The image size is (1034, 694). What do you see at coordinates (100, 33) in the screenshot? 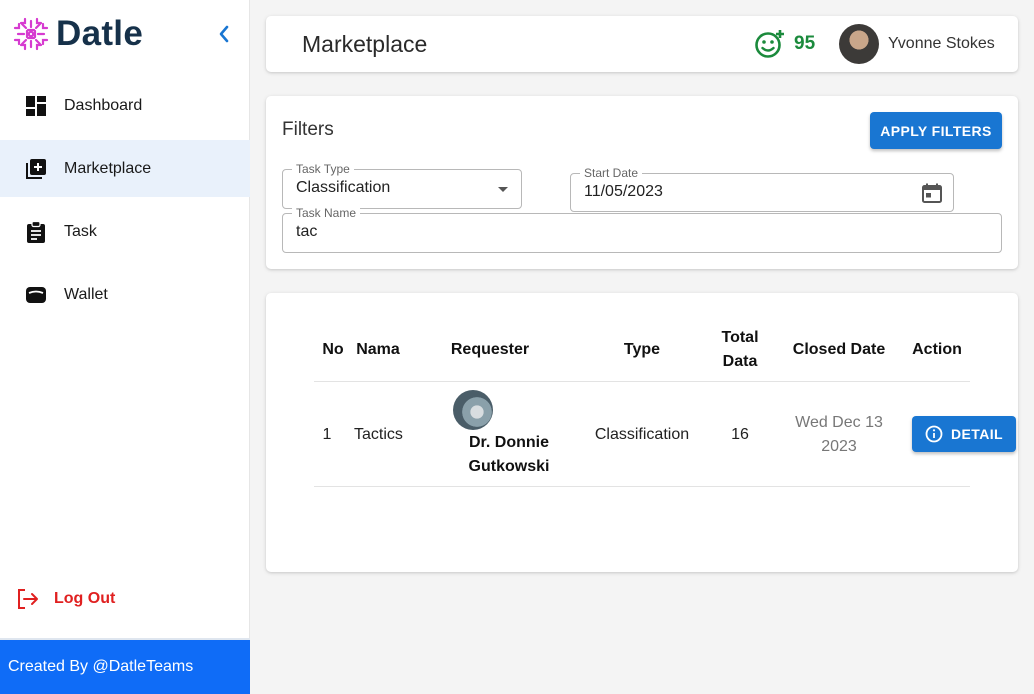
I see `brand-name: Datle` at bounding box center [100, 33].